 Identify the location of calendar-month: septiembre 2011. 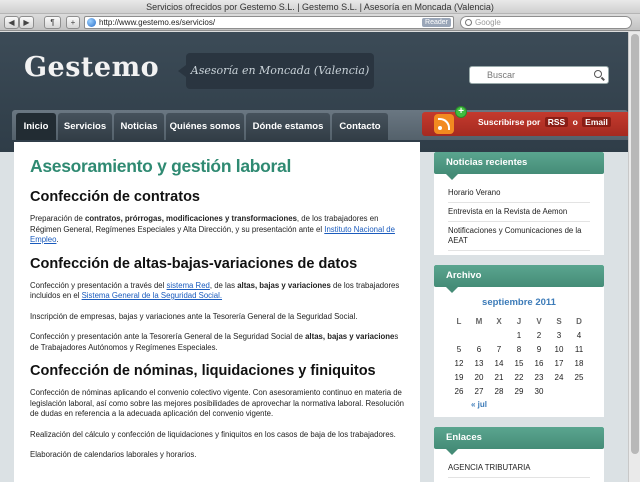
(519, 302).